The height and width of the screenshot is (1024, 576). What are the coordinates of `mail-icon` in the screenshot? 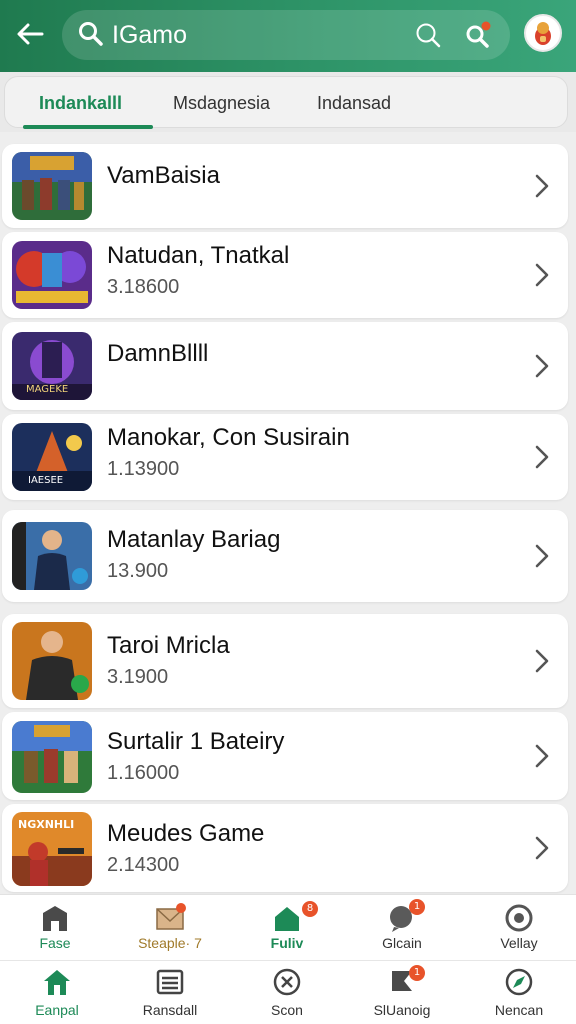 It's located at (171, 916).